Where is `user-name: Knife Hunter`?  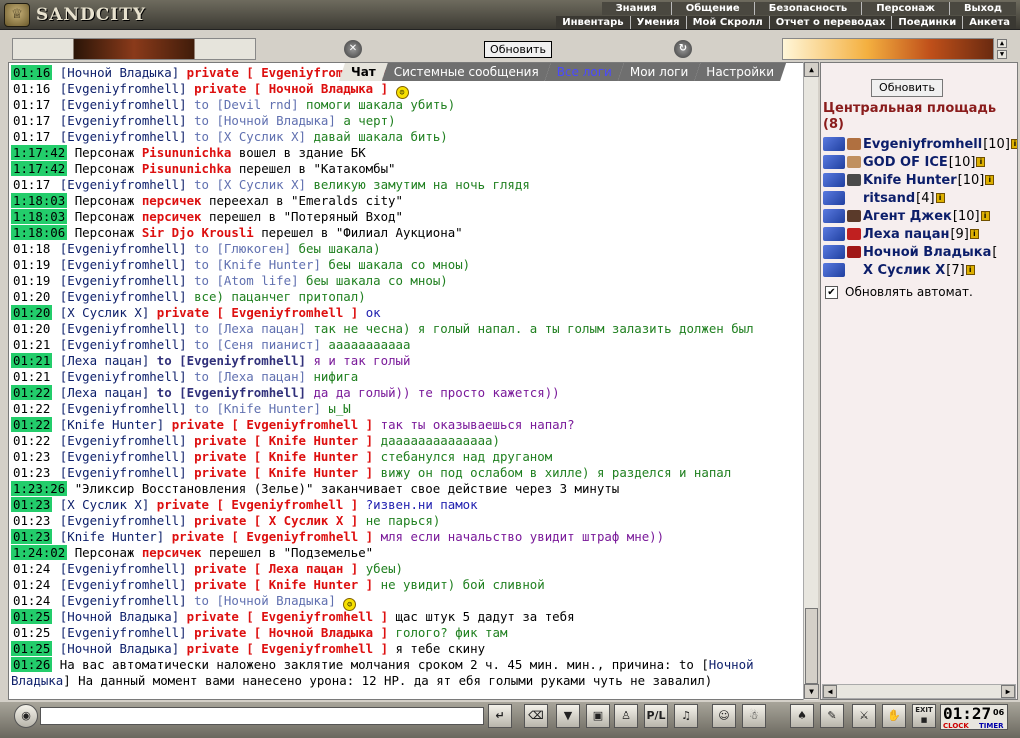
user-name: Knife Hunter is located at coordinates (910, 180).